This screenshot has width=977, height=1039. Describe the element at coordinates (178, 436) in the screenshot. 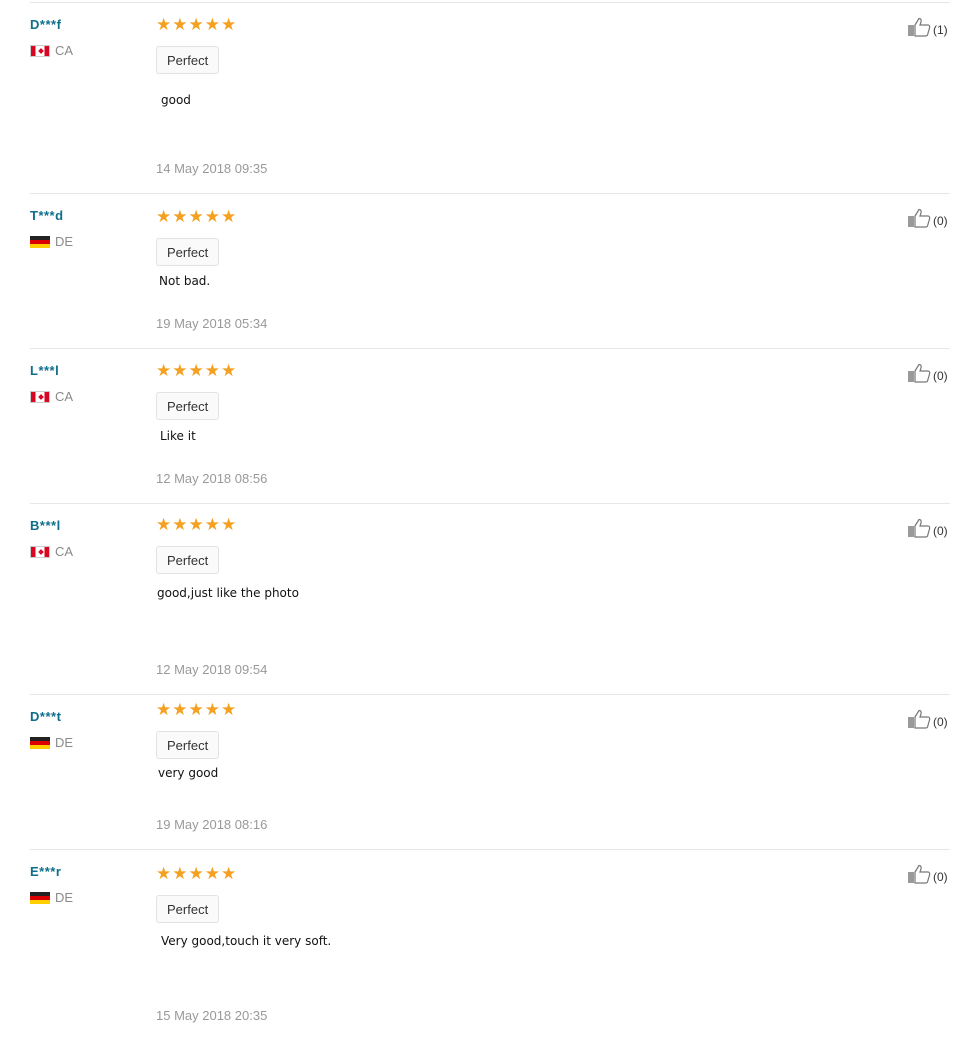

I see `review-text: Like it` at that location.